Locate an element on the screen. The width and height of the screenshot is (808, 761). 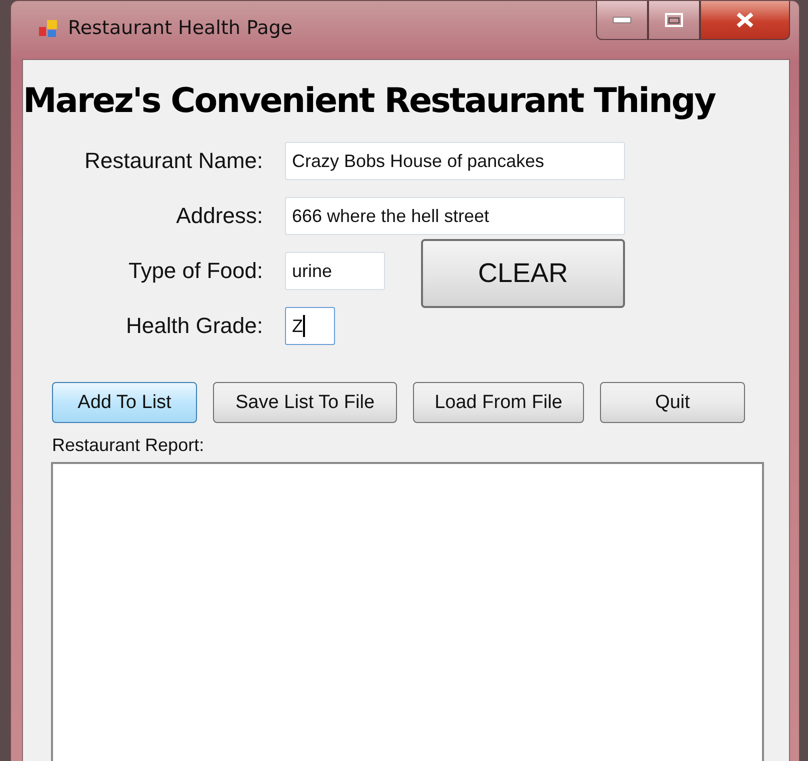
close-icon is located at coordinates (745, 20).